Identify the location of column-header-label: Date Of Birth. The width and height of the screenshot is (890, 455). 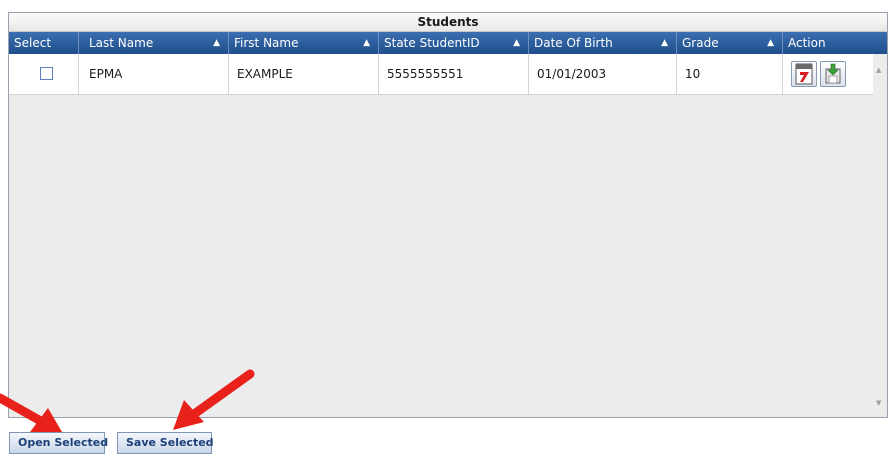
(573, 43).